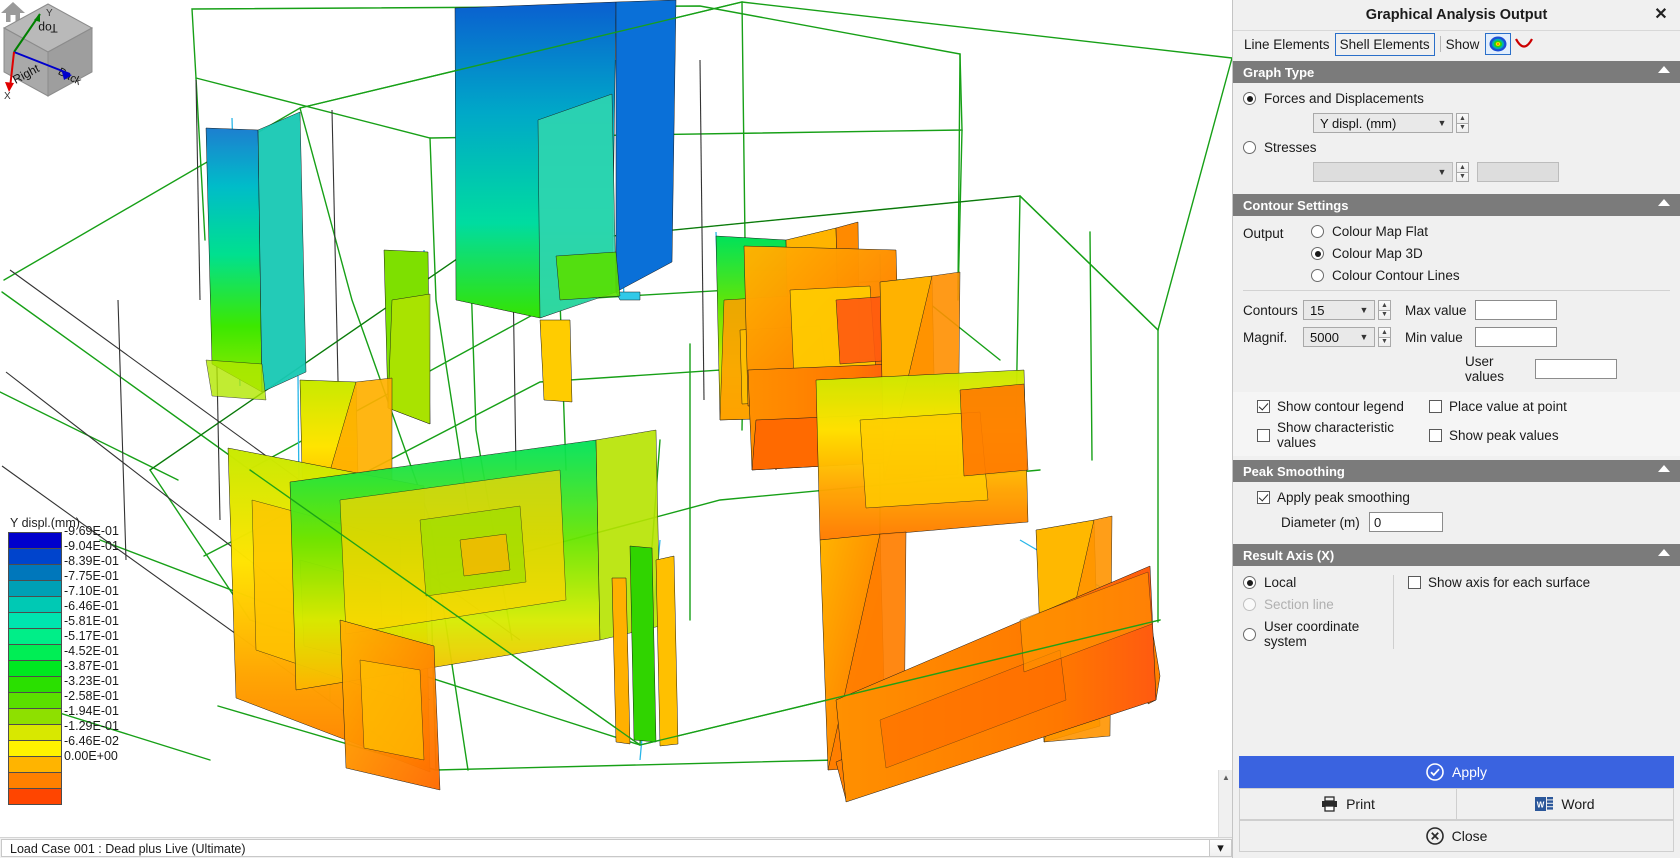 The width and height of the screenshot is (1680, 858). Describe the element at coordinates (1249, 582) in the screenshot. I see `radio-local` at that location.